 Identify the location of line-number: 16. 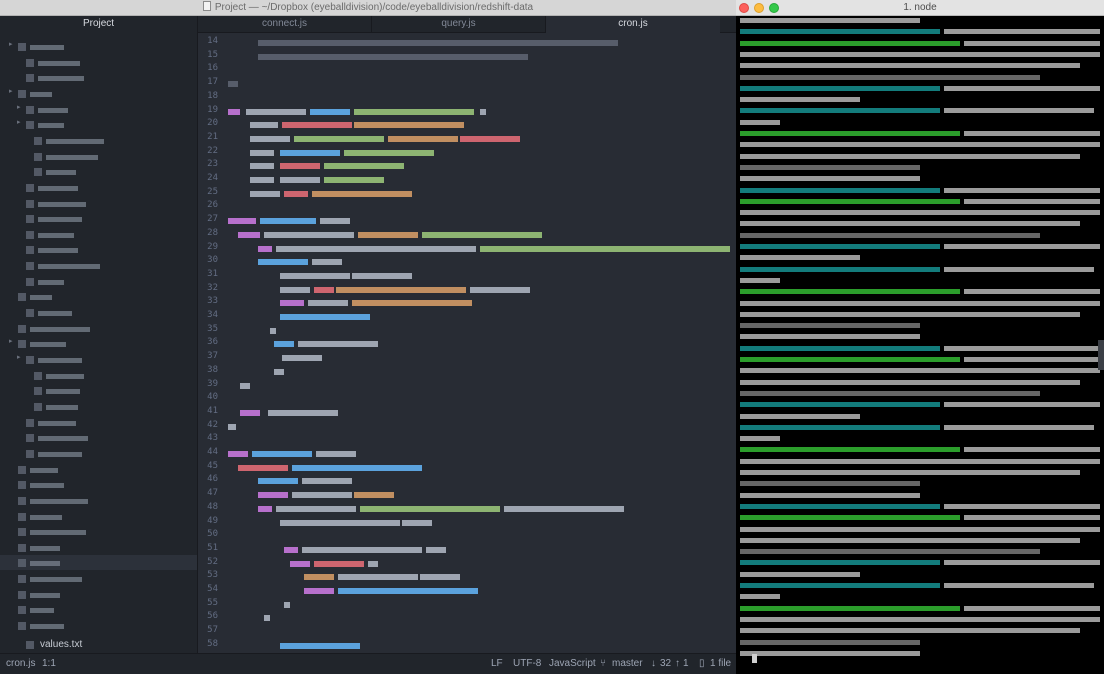
(212, 68).